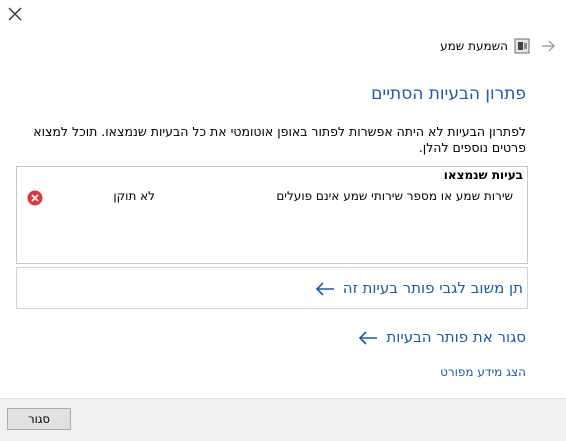  What do you see at coordinates (134, 196) in the screenshot?
I see `problem-status: לא תוקן` at bounding box center [134, 196].